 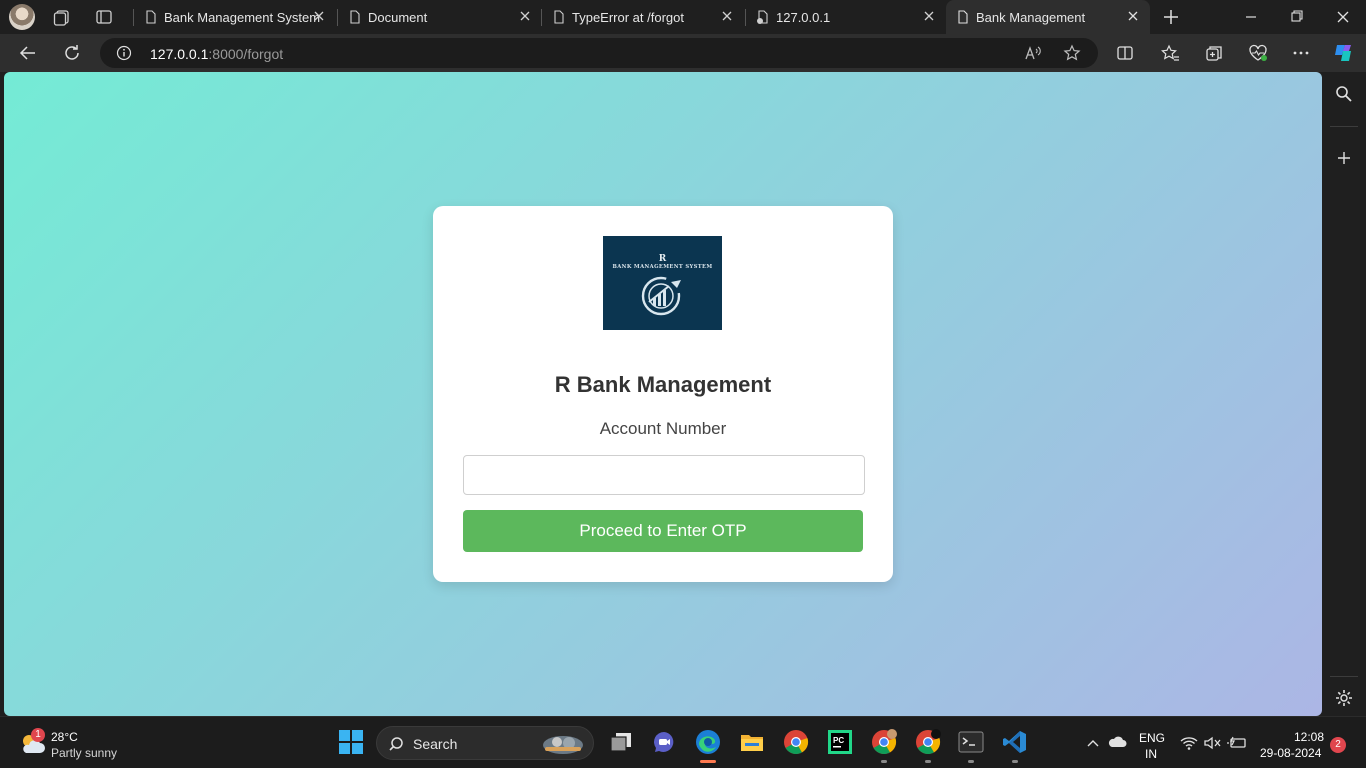 I want to click on split-screen-button, so click(x=1125, y=53).